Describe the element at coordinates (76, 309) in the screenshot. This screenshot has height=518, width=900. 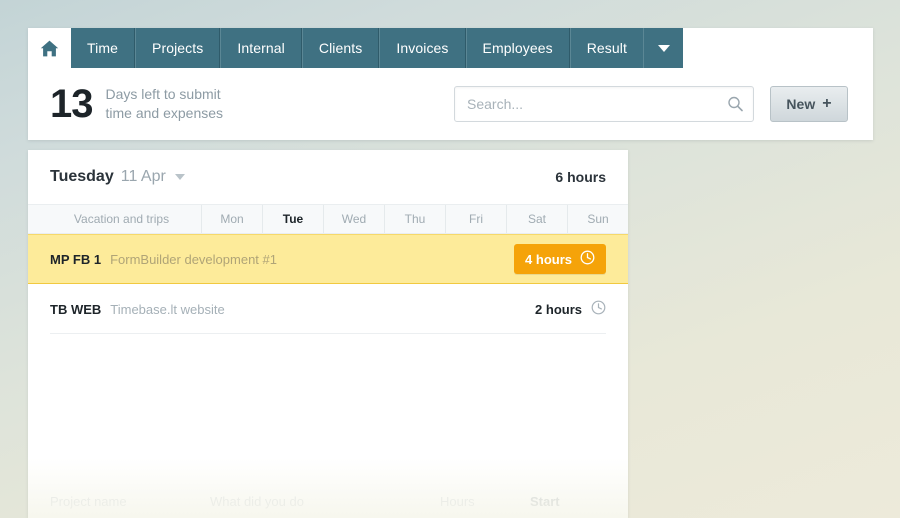
I see `entry-project-code: TB WEB` at that location.